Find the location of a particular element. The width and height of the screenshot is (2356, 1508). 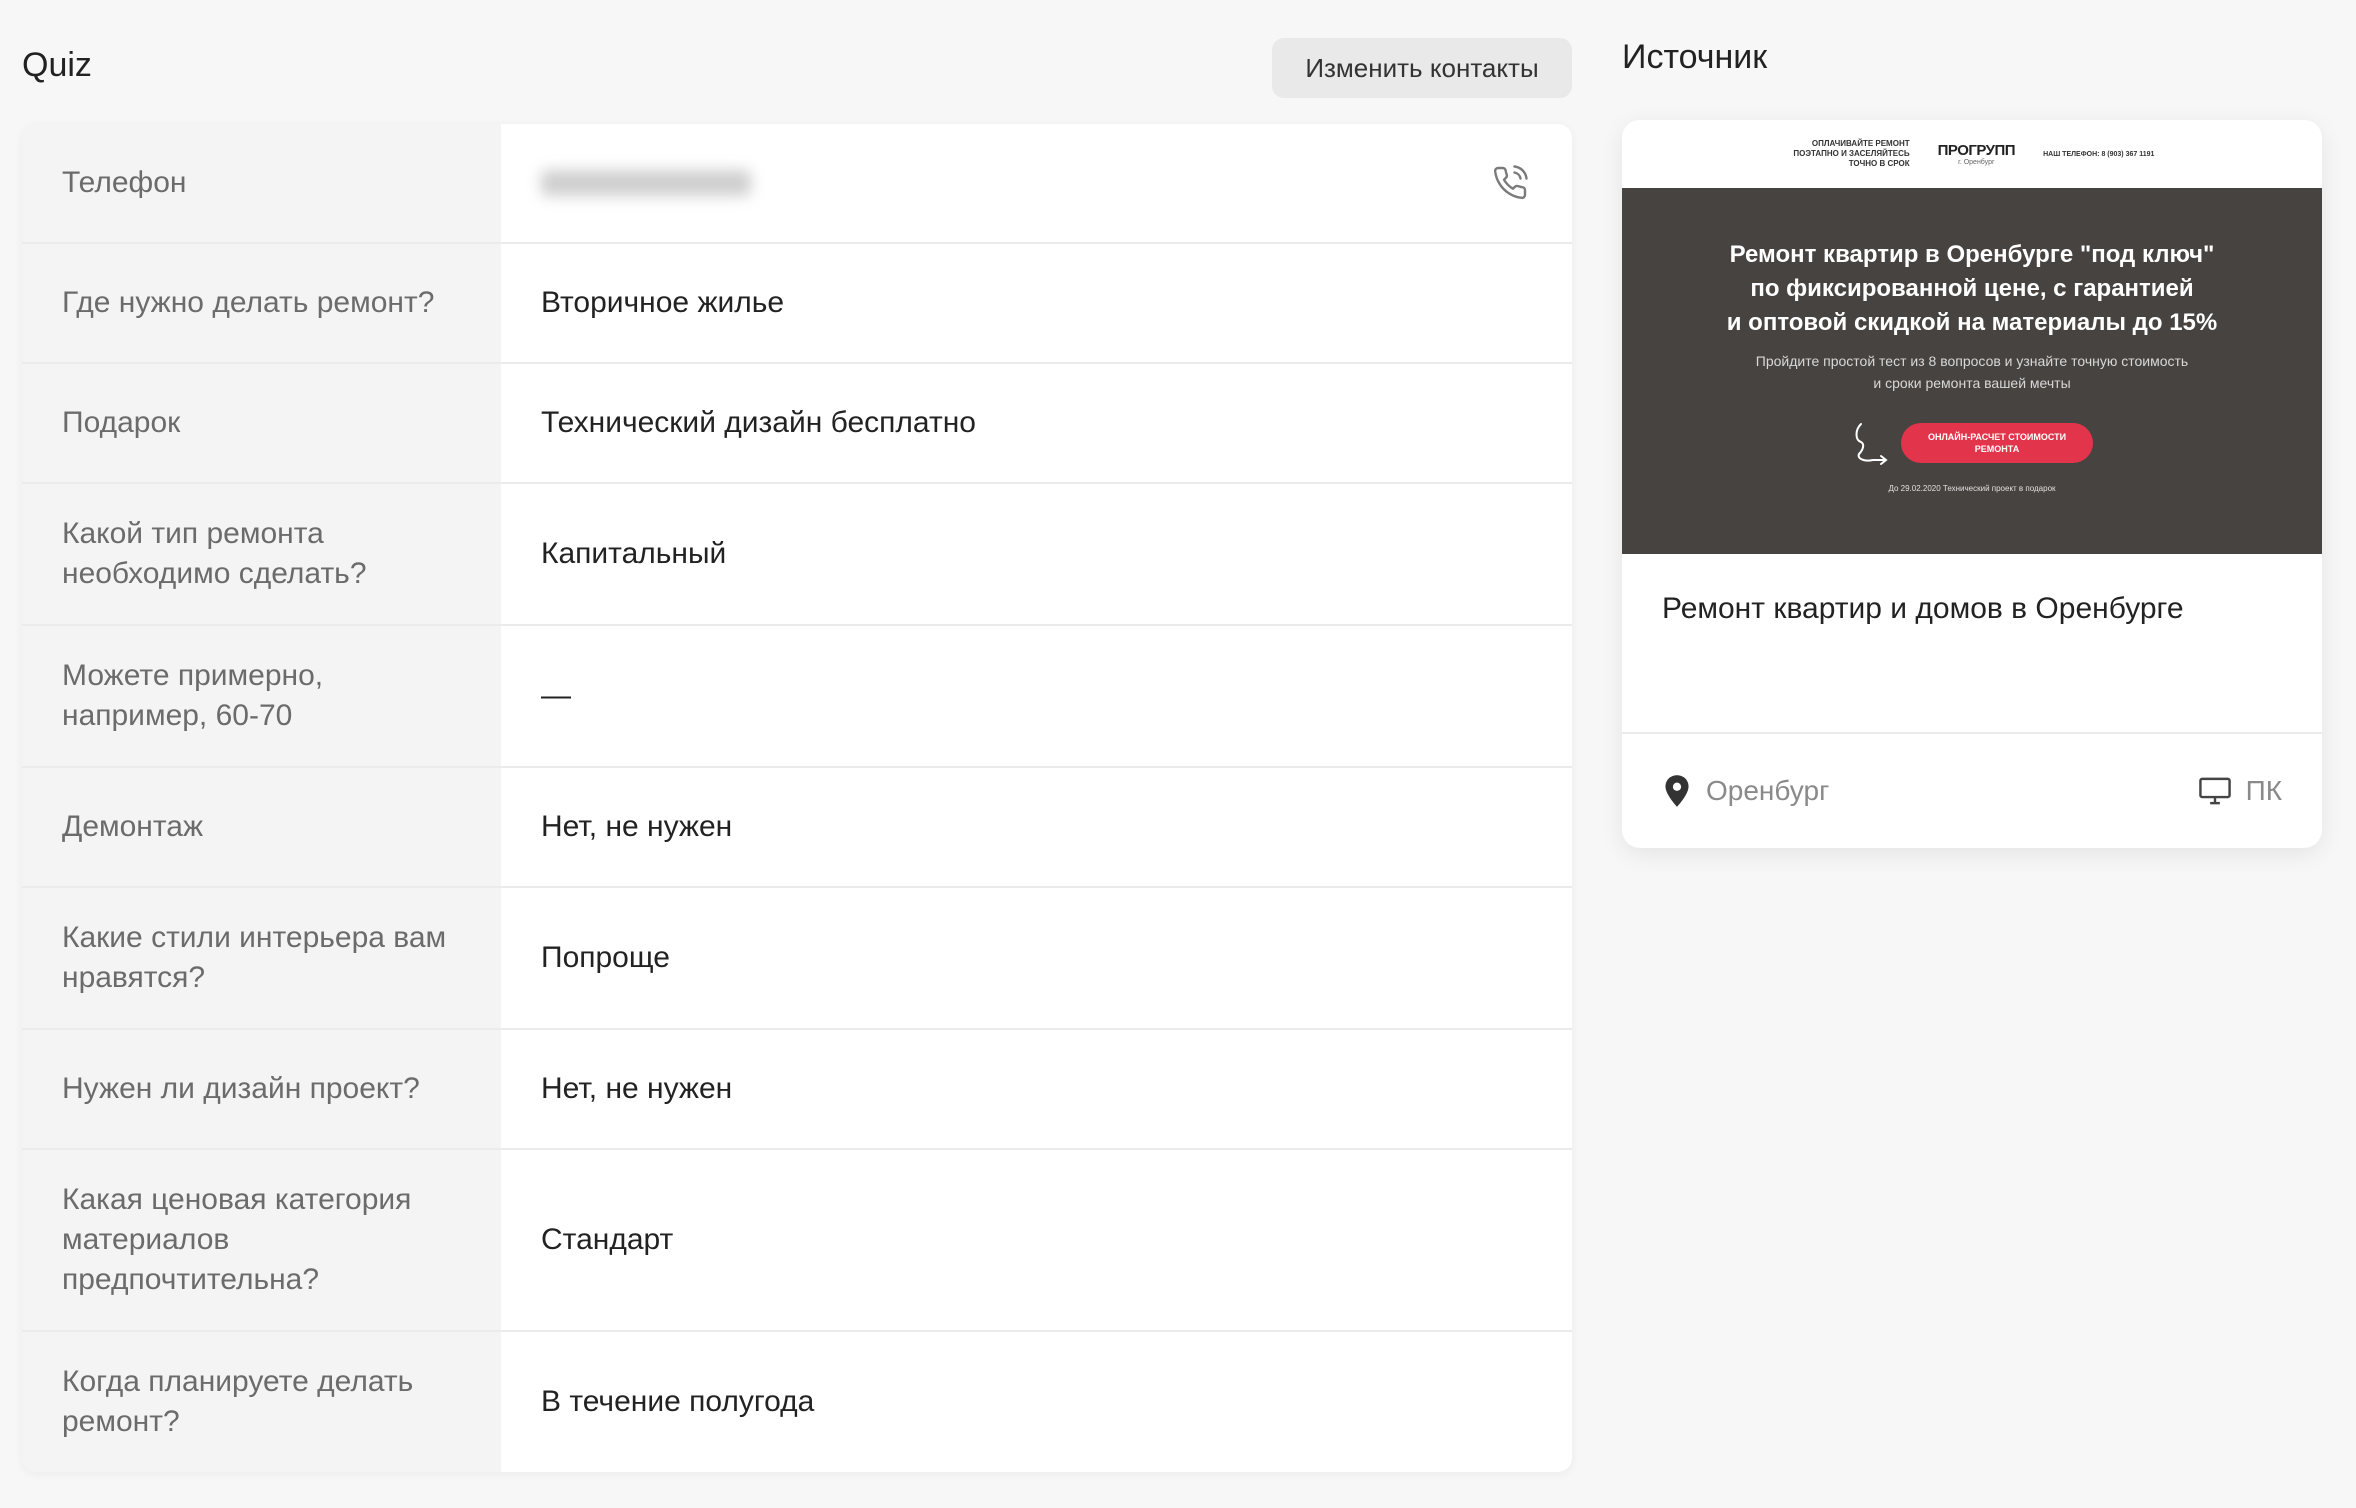

table-row: Нужен ли дизайн проект? Нет, не нужен is located at coordinates (797, 1090).